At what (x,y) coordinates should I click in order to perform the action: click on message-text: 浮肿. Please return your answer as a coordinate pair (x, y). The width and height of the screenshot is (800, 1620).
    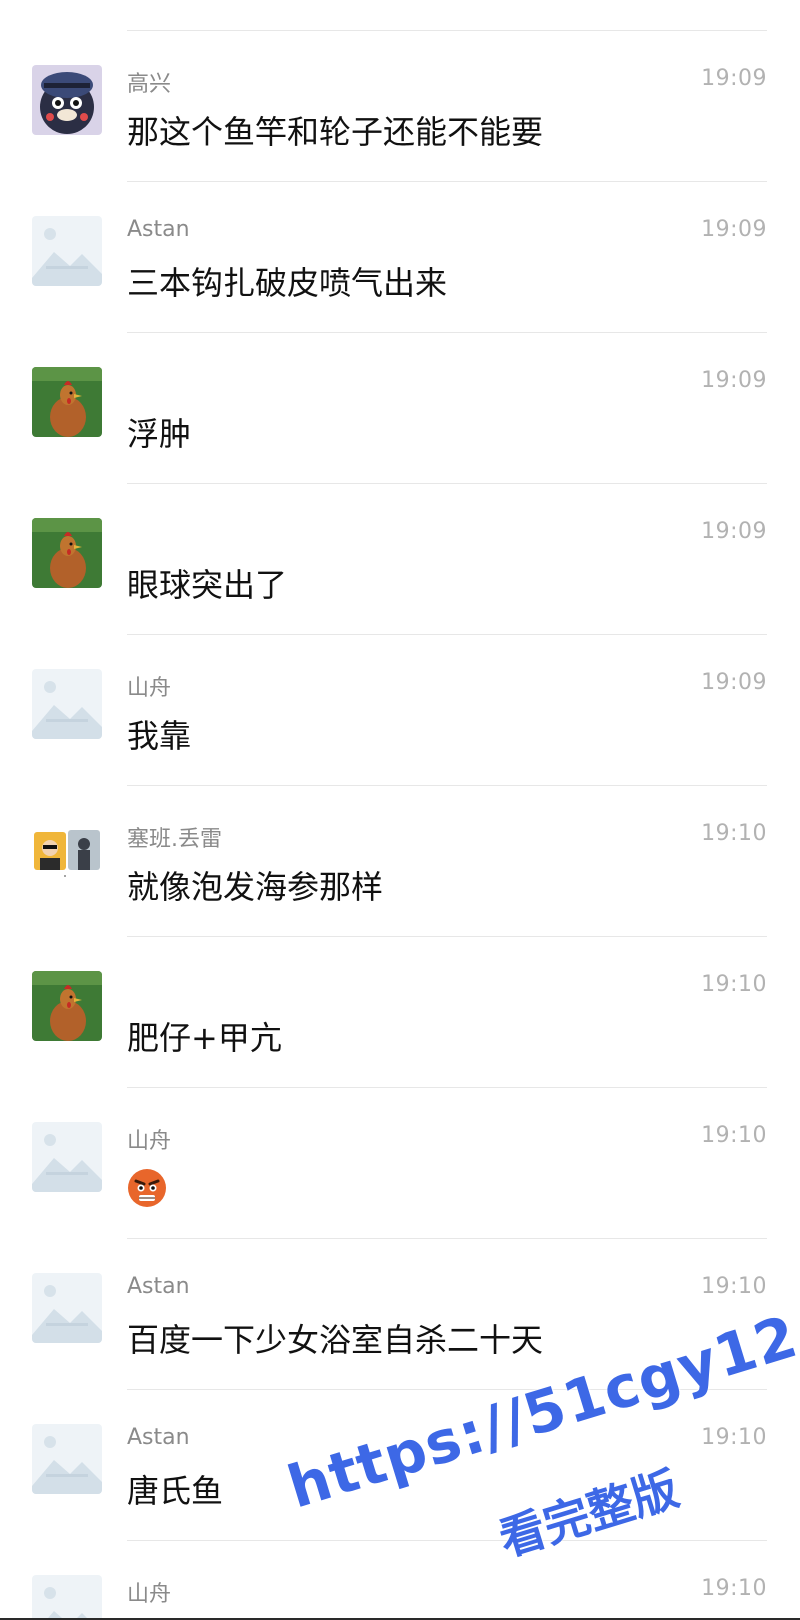
    Looking at the image, I should click on (159, 432).